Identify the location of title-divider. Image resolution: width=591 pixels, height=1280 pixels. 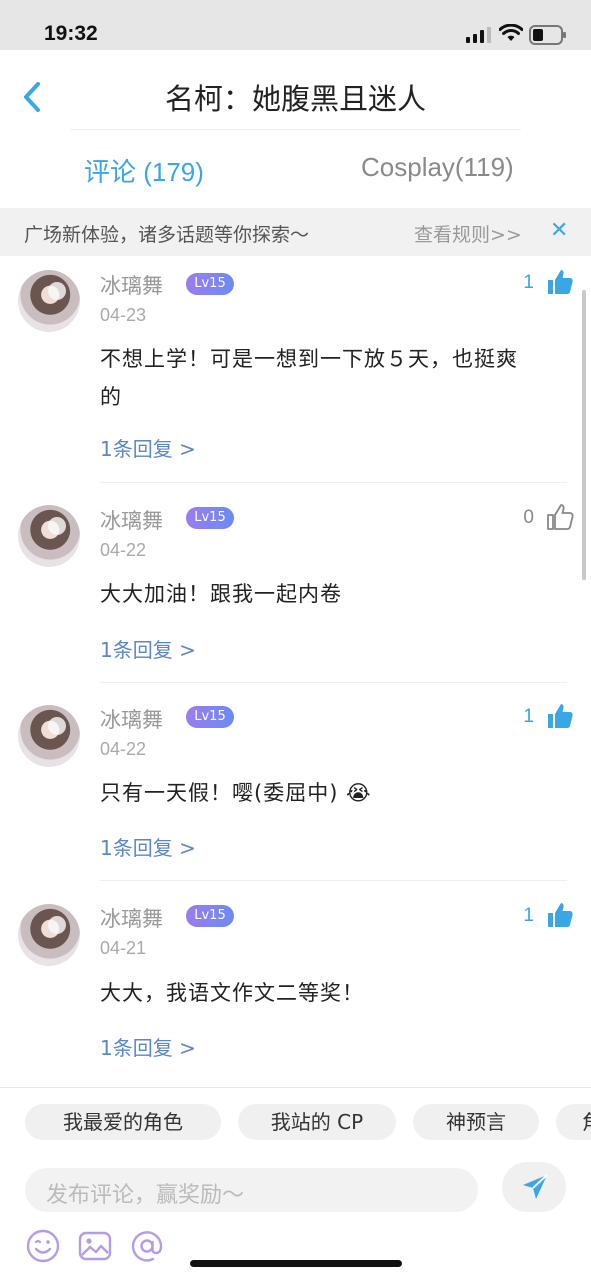
(295, 129).